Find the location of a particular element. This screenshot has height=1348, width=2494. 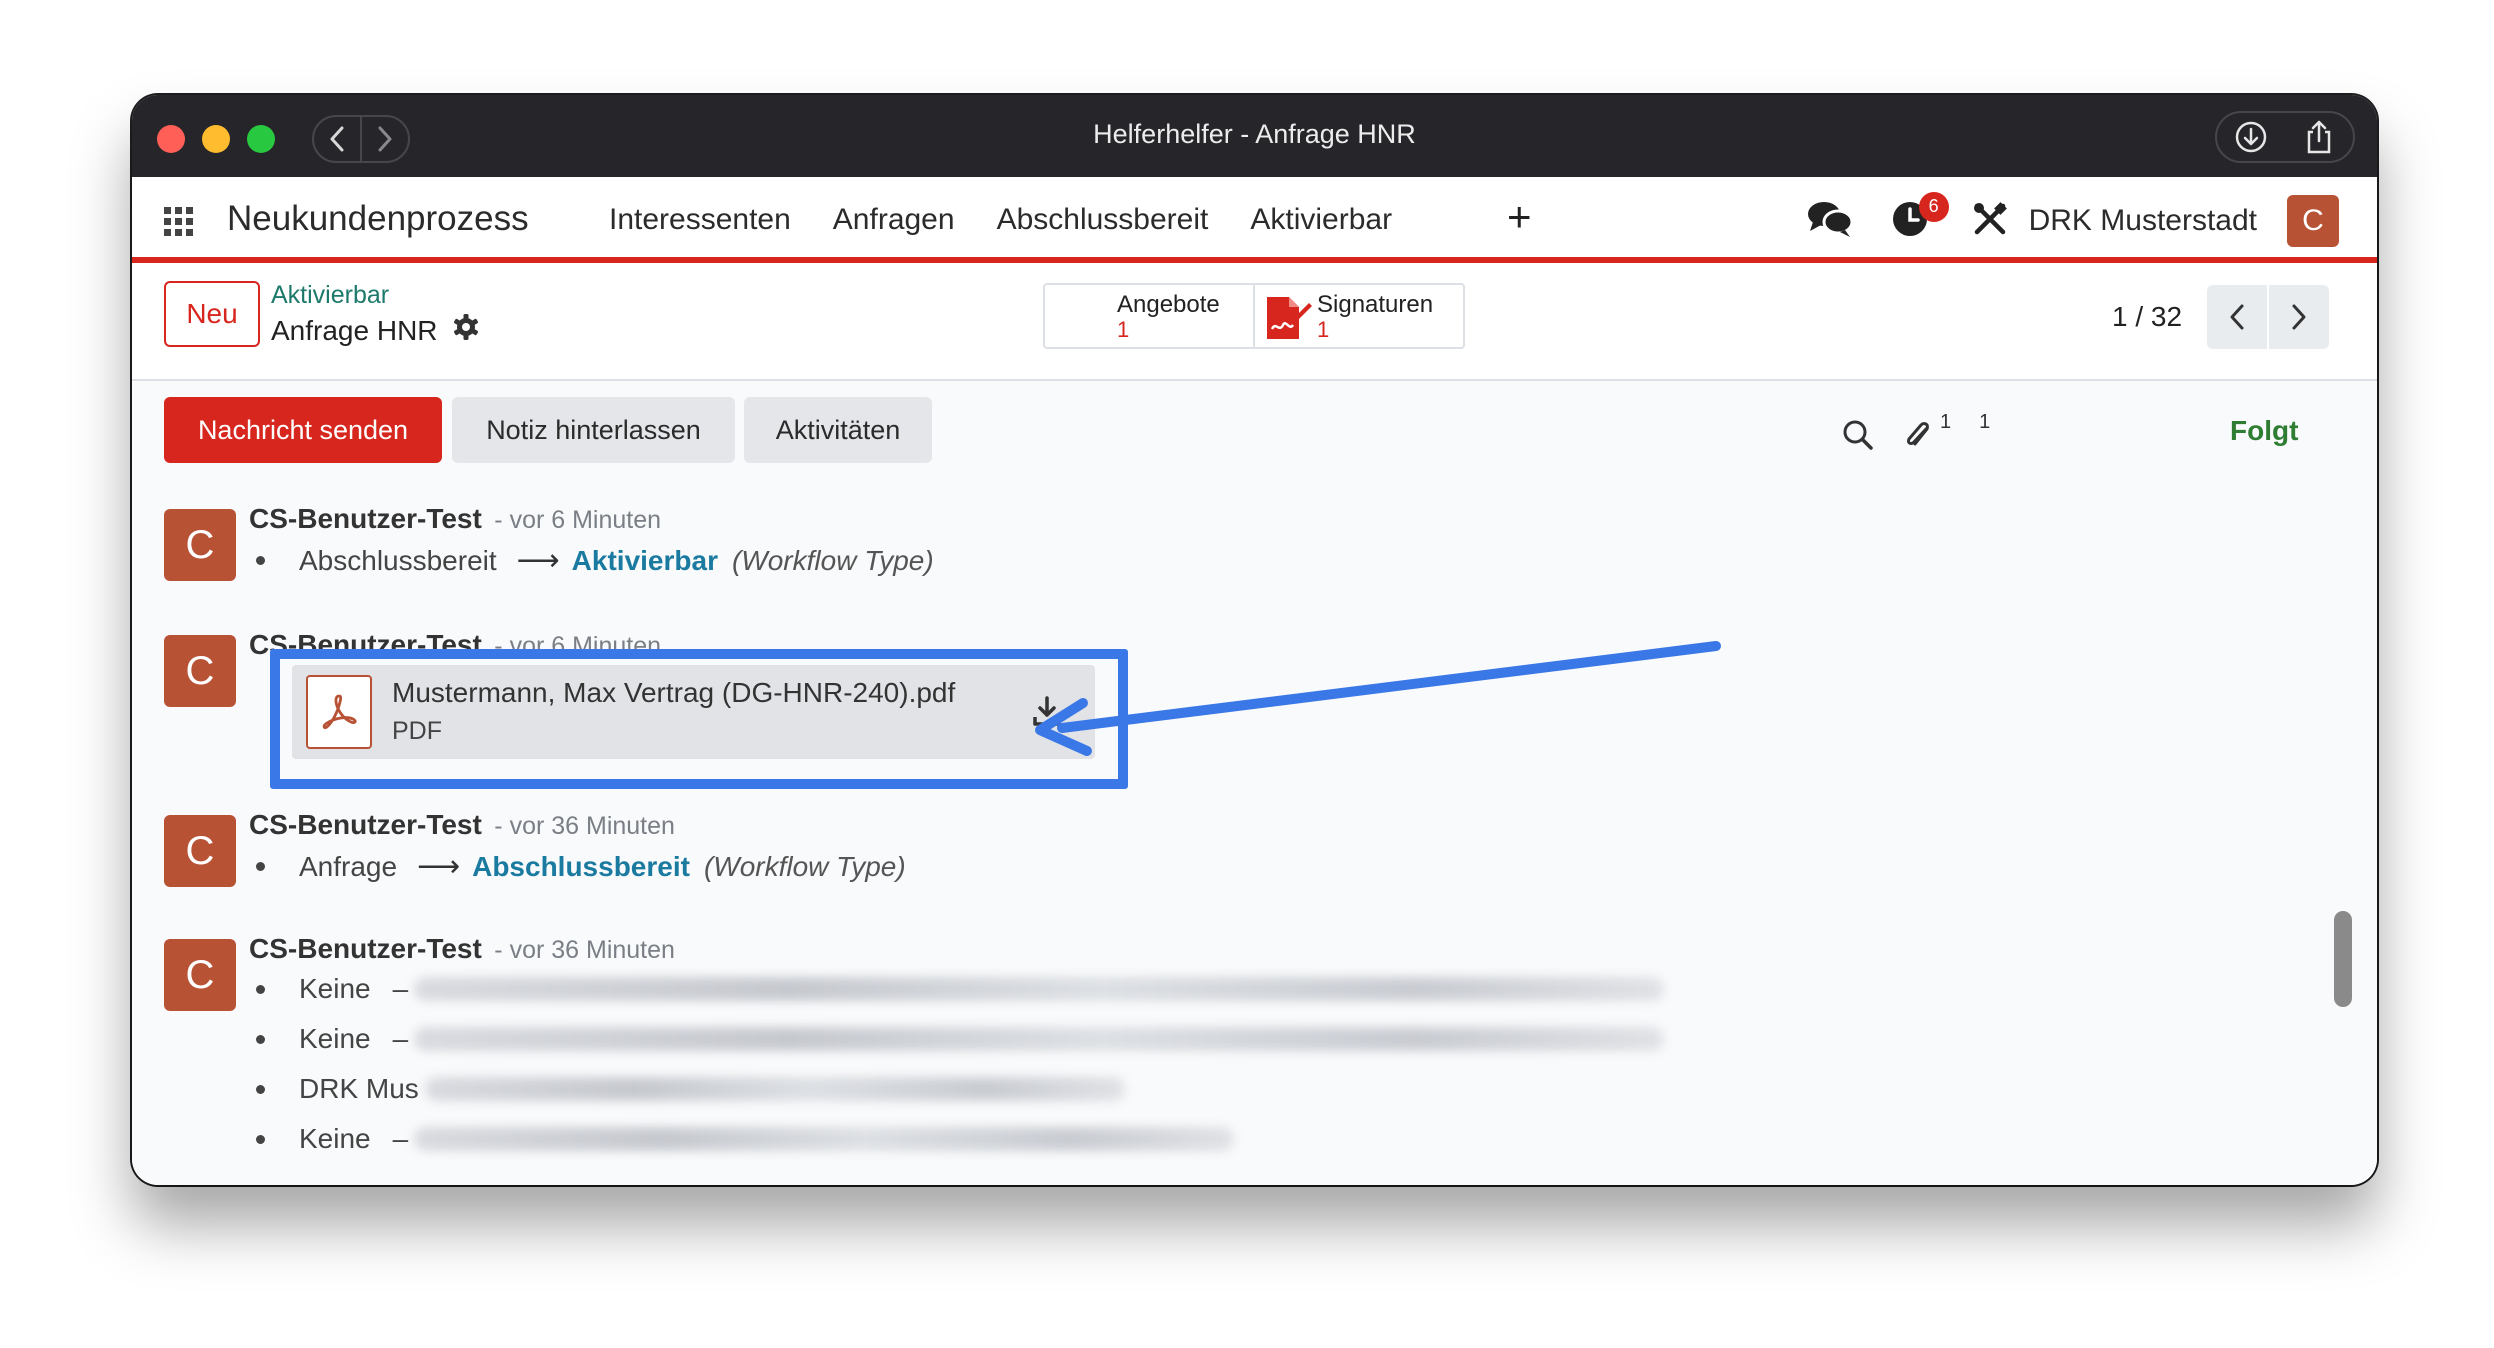

smart-button-angebote: Angebote 1 is located at coordinates (1150, 316).